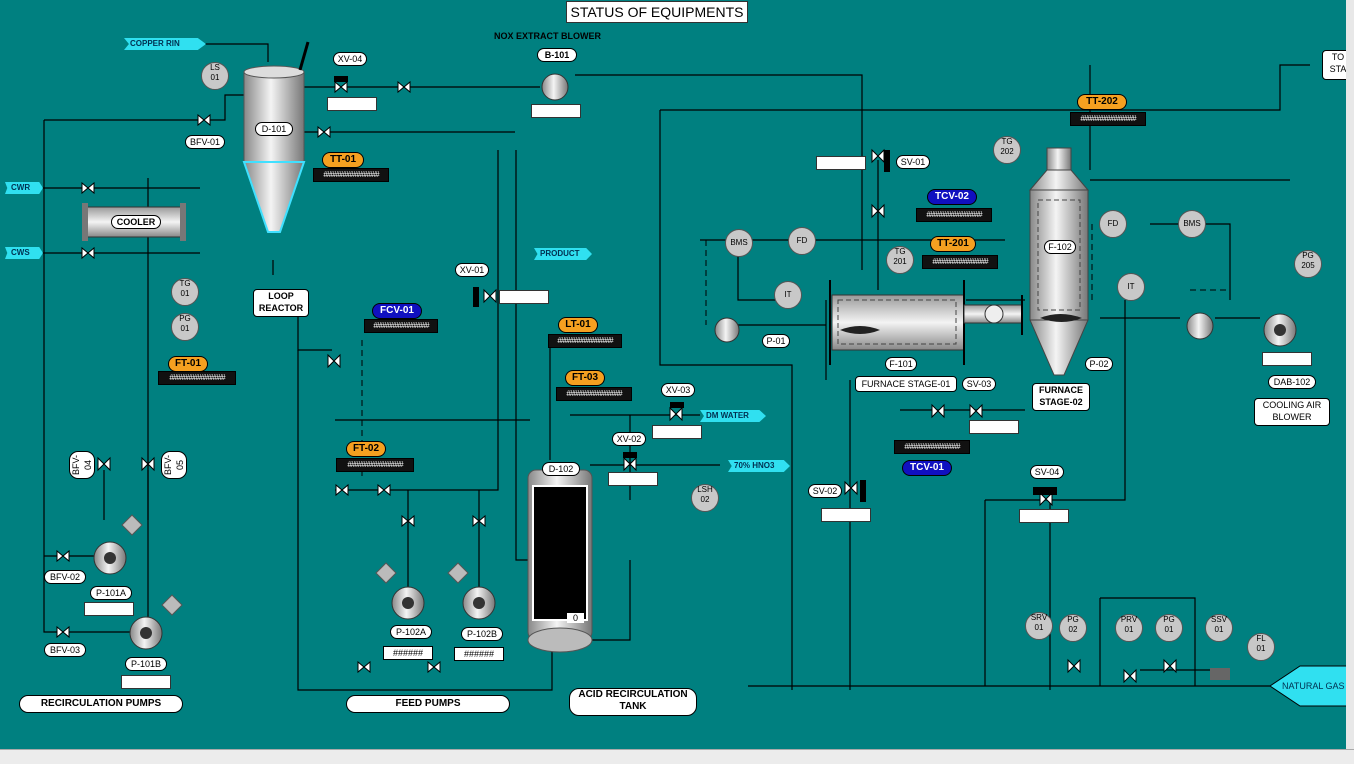 Image resolution: width=1354 pixels, height=764 pixels. What do you see at coordinates (547, 36) in the screenshot?
I see `nox-blower-title: NOX EXTRACT BLOWER` at bounding box center [547, 36].